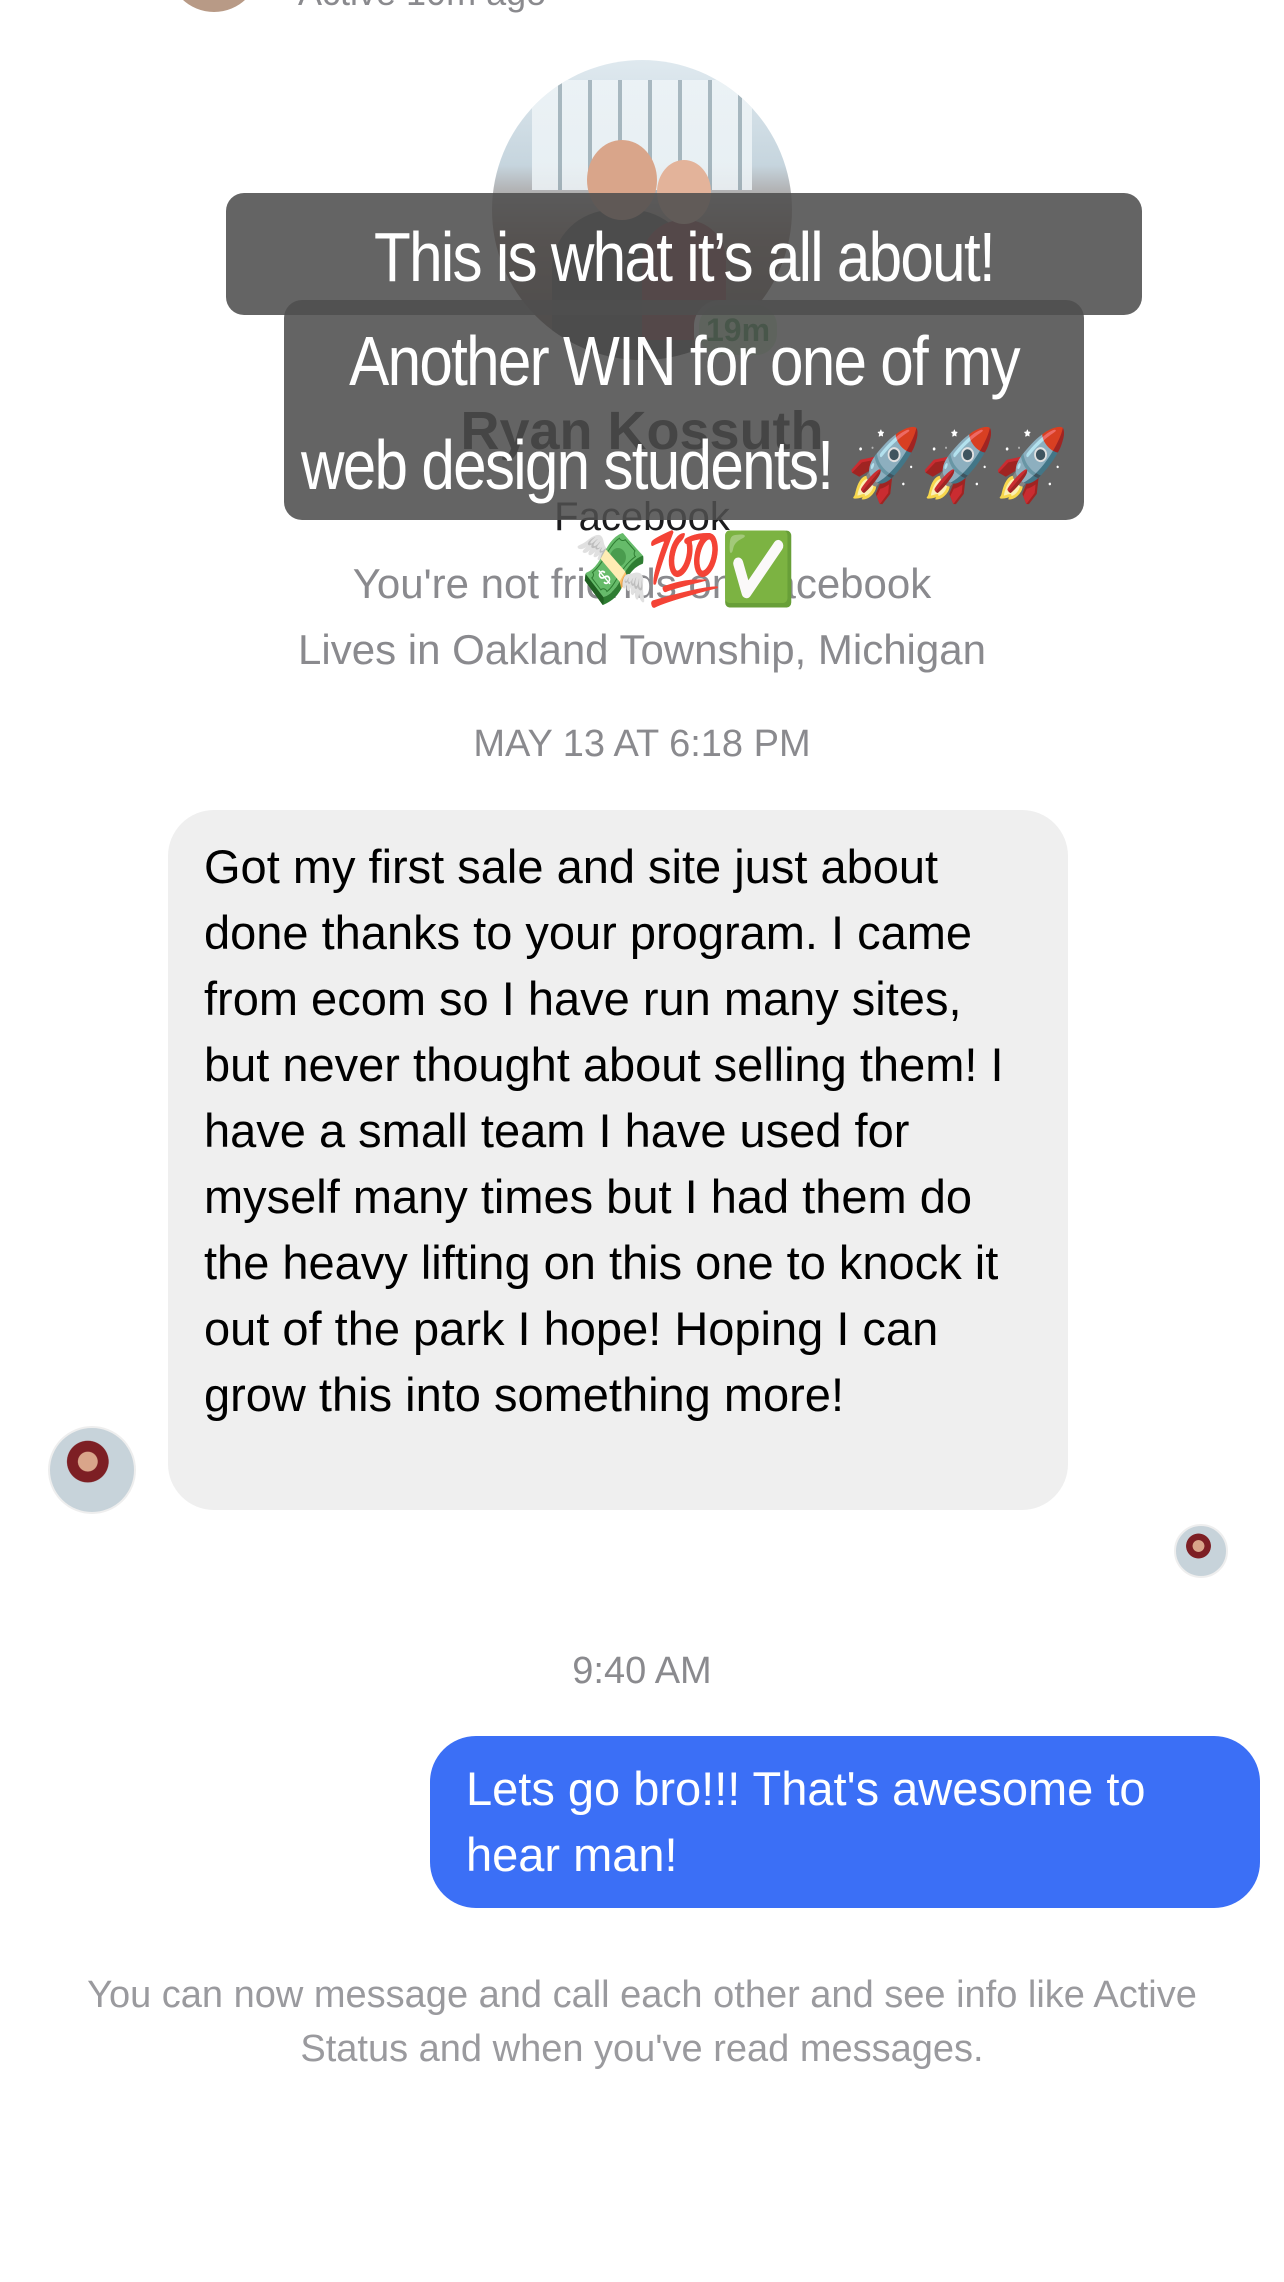  What do you see at coordinates (92, 1470) in the screenshot?
I see `sender-avatar` at bounding box center [92, 1470].